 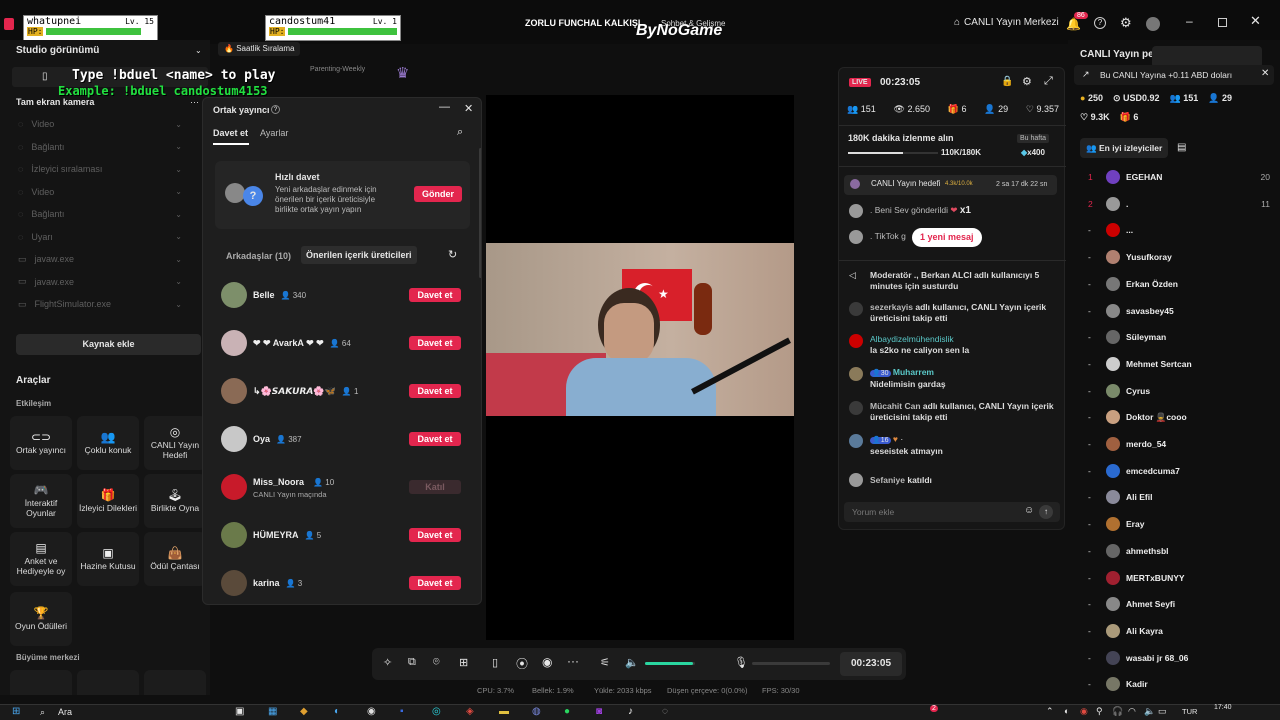 I want to click on lock-icon: 🔒, so click(x=1007, y=81).